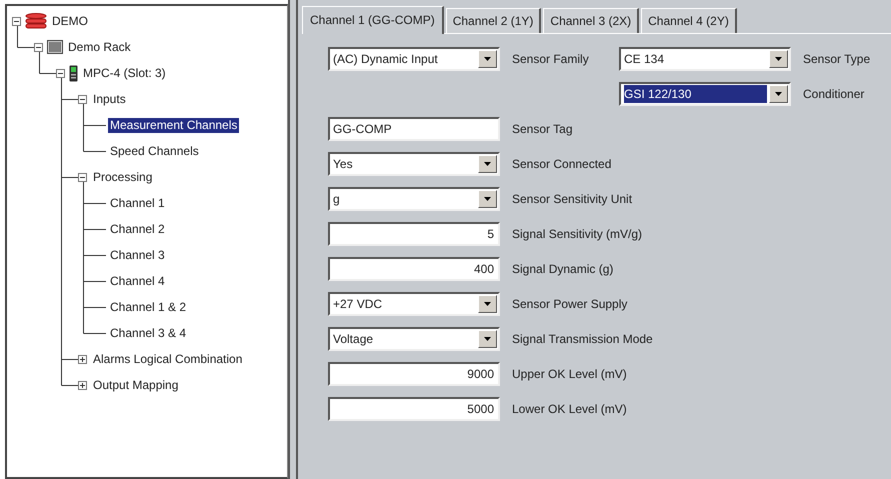 This screenshot has width=891, height=479. I want to click on field-label: Signal Dynamic (g), so click(563, 269).